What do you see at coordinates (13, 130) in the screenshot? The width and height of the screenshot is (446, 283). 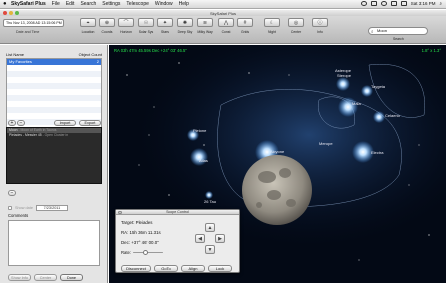 I see `object-row-name: Moon` at bounding box center [13, 130].